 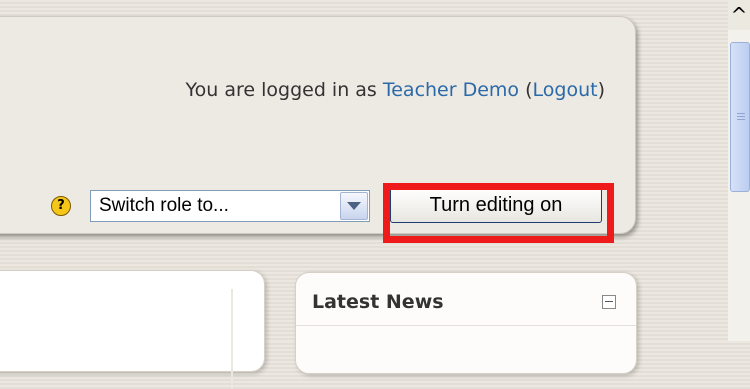 I want to click on highlight-box, so click(x=498, y=213).